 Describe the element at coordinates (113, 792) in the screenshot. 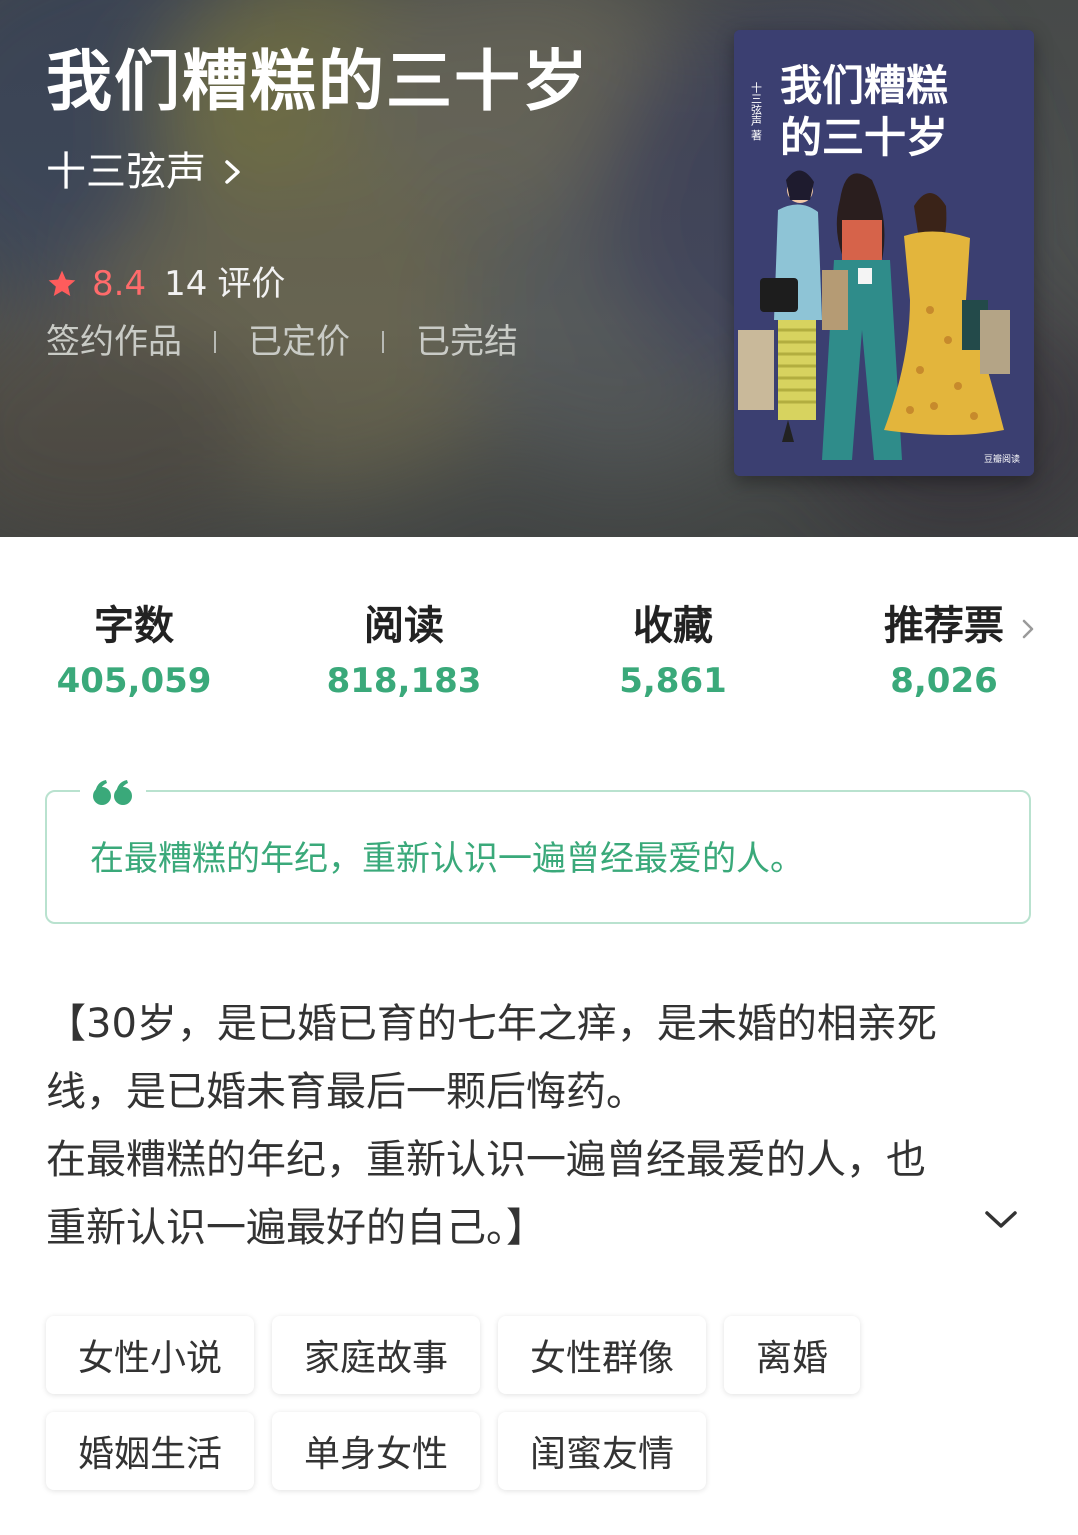

I see `quote-icon` at that location.